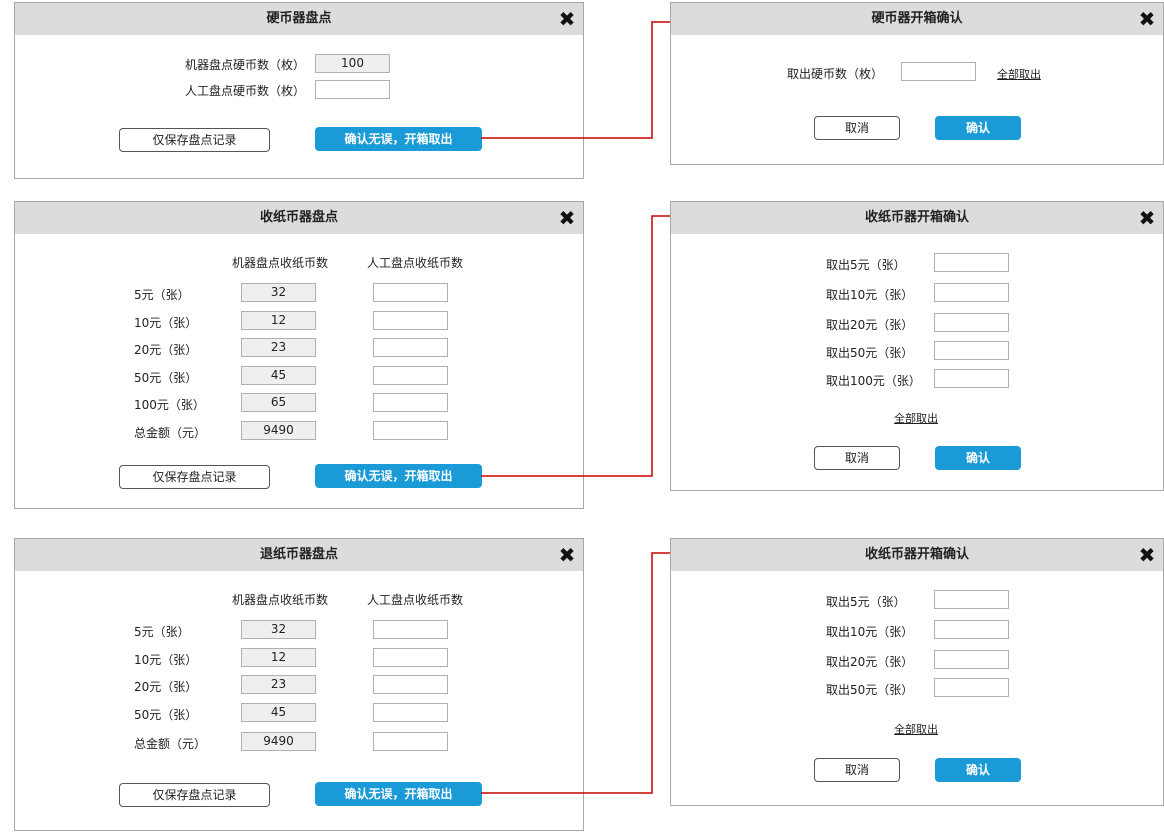 The width and height of the screenshot is (1164, 840). What do you see at coordinates (352, 89) in the screenshot?
I see `manual-coin-input` at bounding box center [352, 89].